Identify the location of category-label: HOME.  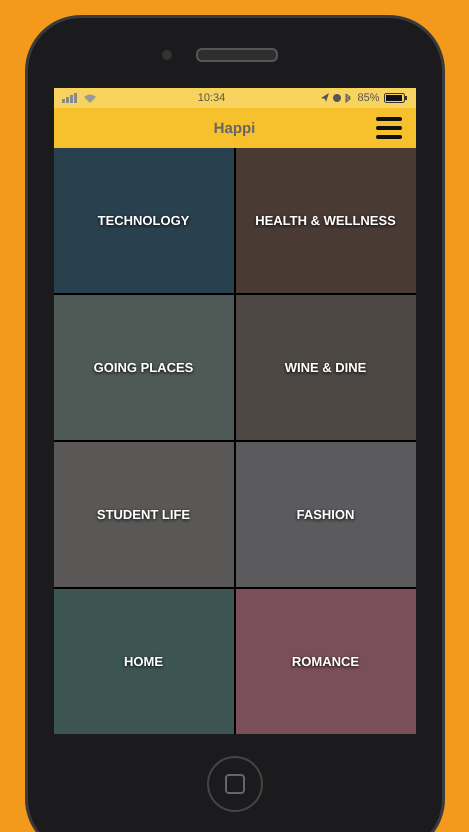
(143, 661).